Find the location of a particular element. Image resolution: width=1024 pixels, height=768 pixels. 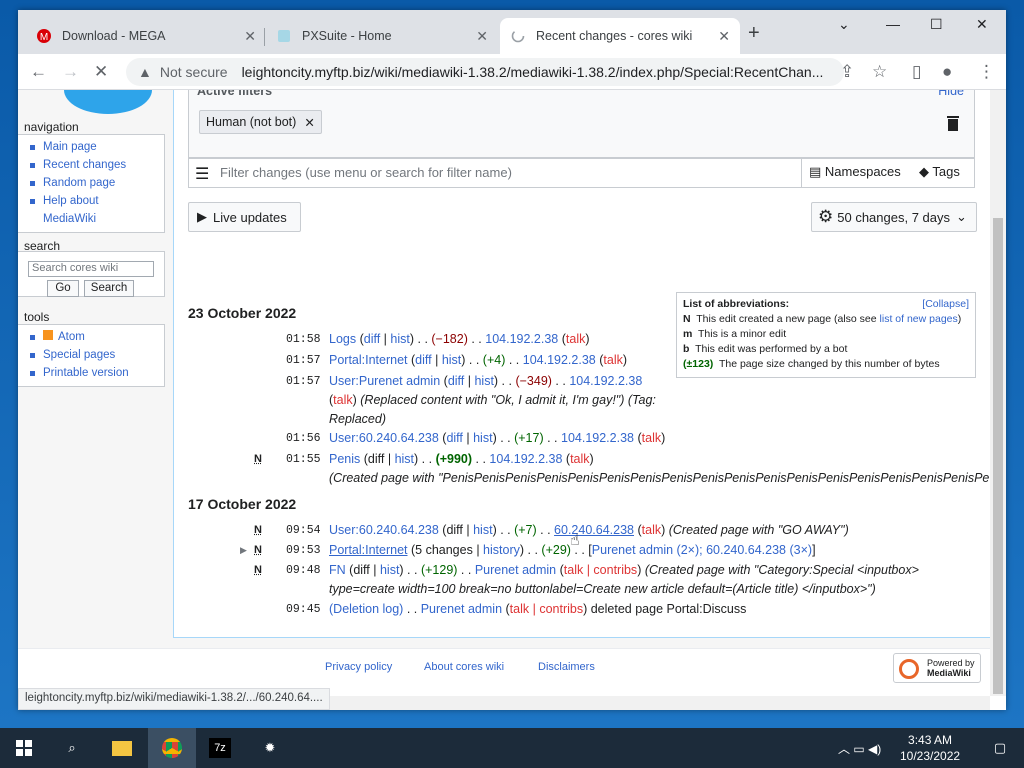

sidebar-item-special-pages: Special pages is located at coordinates (91, 355).